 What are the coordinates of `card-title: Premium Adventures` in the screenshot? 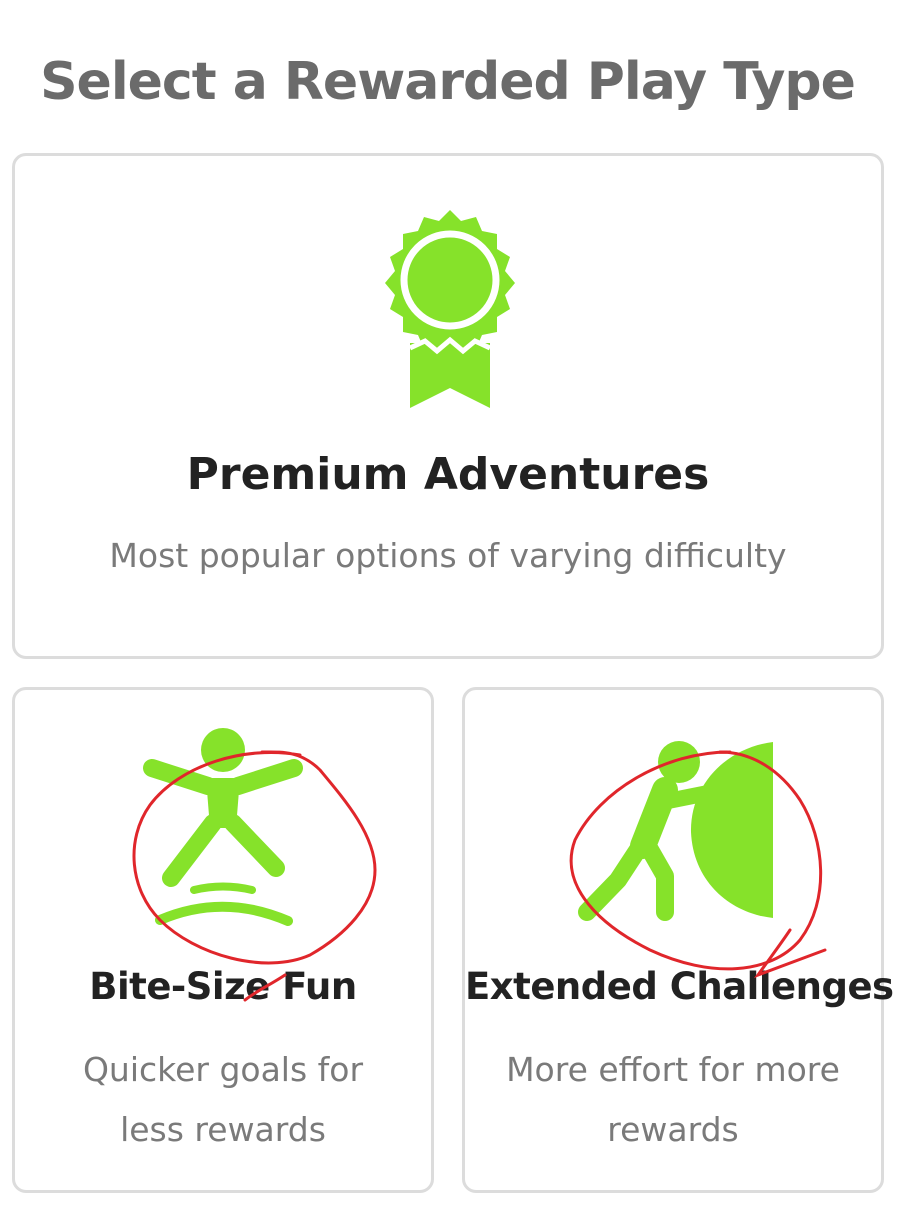 It's located at (448, 474).